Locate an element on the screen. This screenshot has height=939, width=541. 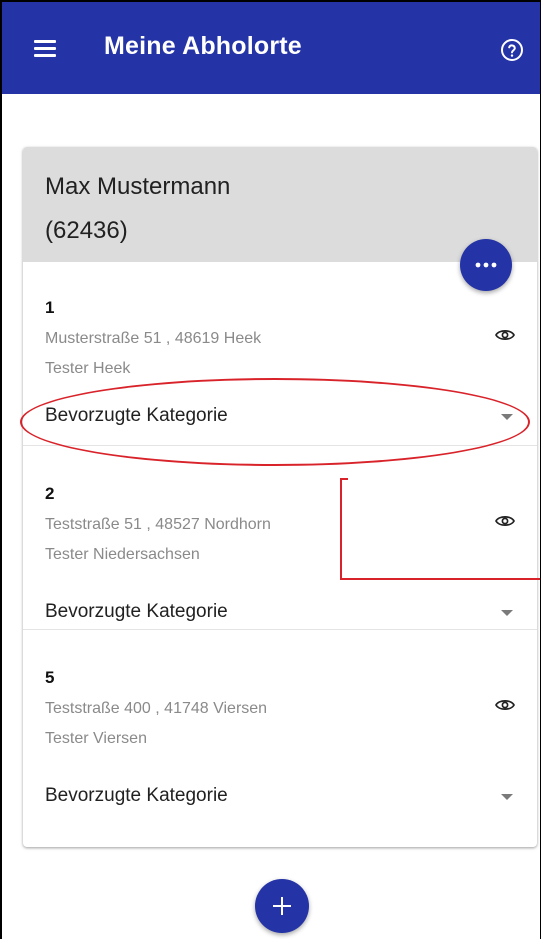
plus-icon-vertical is located at coordinates (282, 906).